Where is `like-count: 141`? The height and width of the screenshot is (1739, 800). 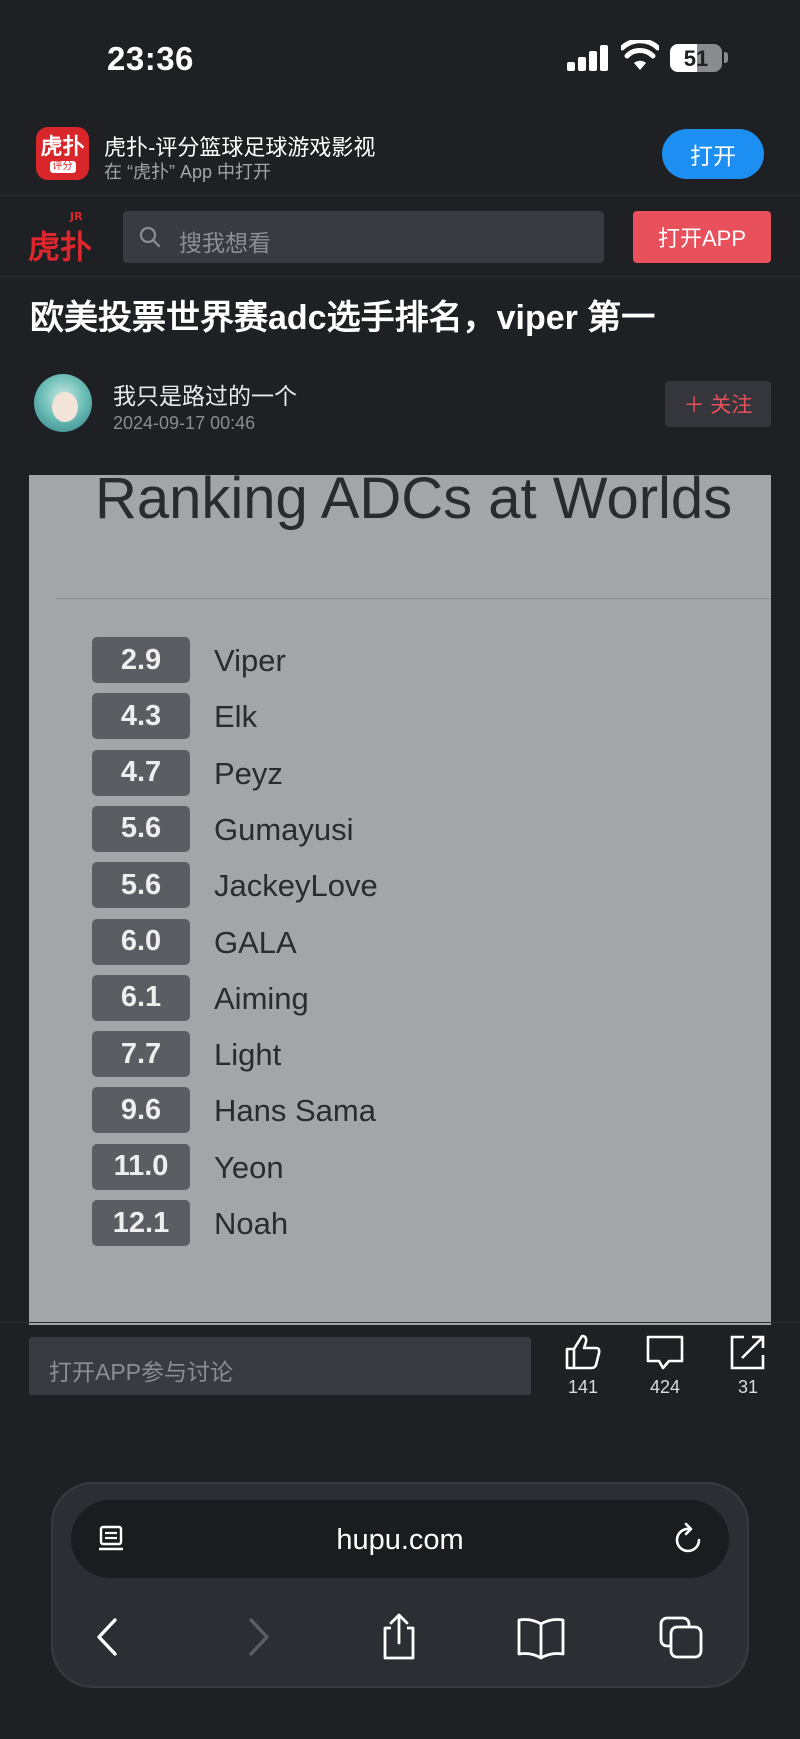 like-count: 141 is located at coordinates (583, 1387).